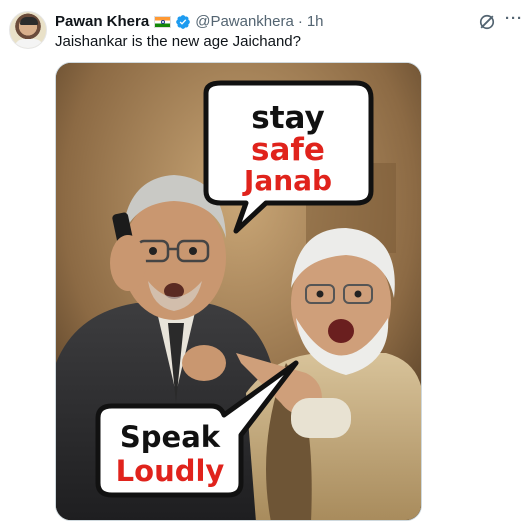 This screenshot has height=525, width=531. What do you see at coordinates (28, 30) in the screenshot?
I see `author-avatar` at bounding box center [28, 30].